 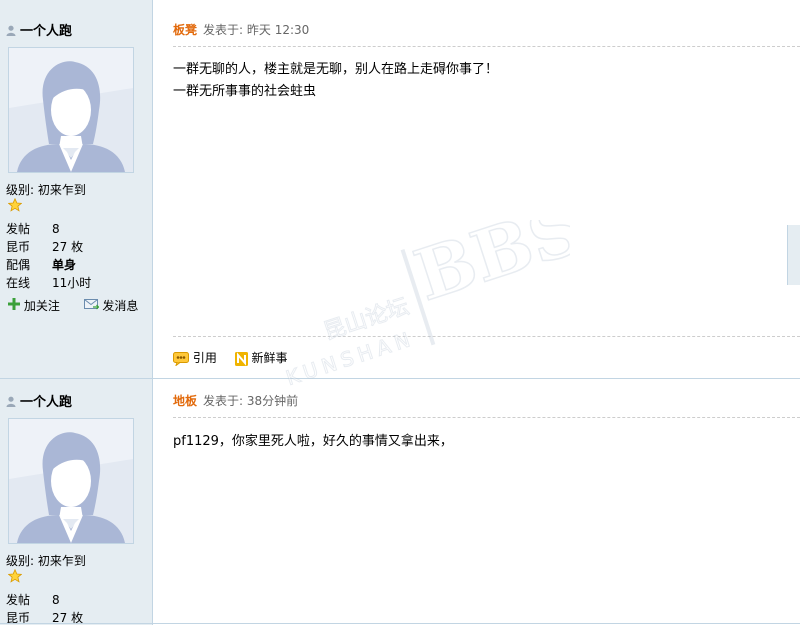 What do you see at coordinates (49, 283) in the screenshot?
I see `stat-online: 在线 11小时` at bounding box center [49, 283].